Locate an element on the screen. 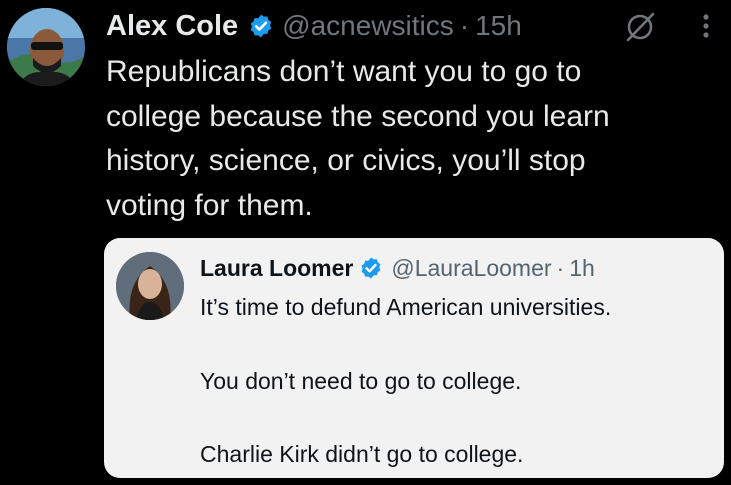 The height and width of the screenshot is (485, 731). quoted-text-line: You don’t need to go to college. is located at coordinates (361, 381).